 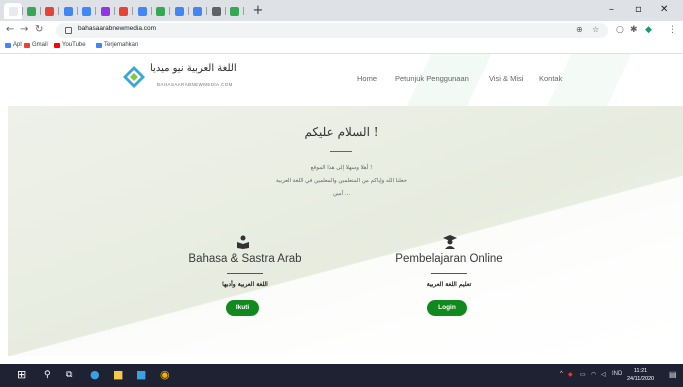 What do you see at coordinates (595, 29) in the screenshot?
I see `bookmark-star-icon: ☆` at bounding box center [595, 29].